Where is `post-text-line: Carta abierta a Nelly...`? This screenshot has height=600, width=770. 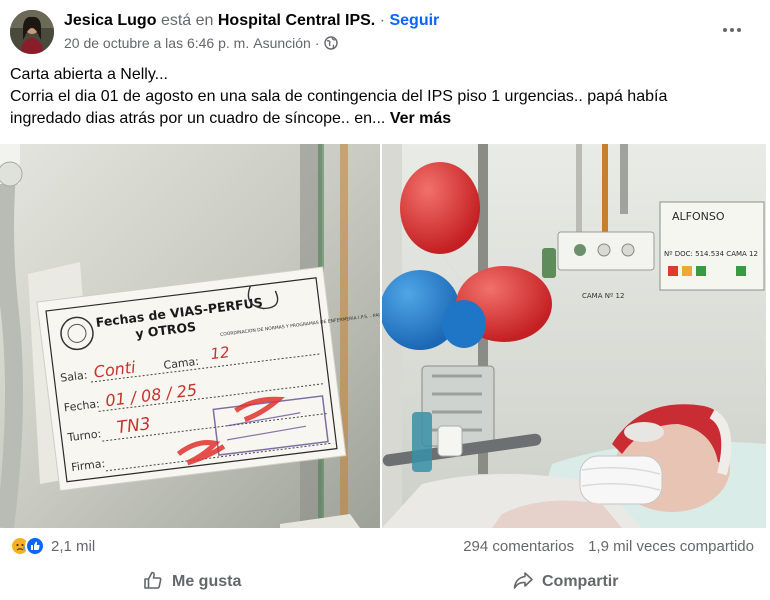 post-text-line: Carta abierta a Nelly... is located at coordinates (89, 74).